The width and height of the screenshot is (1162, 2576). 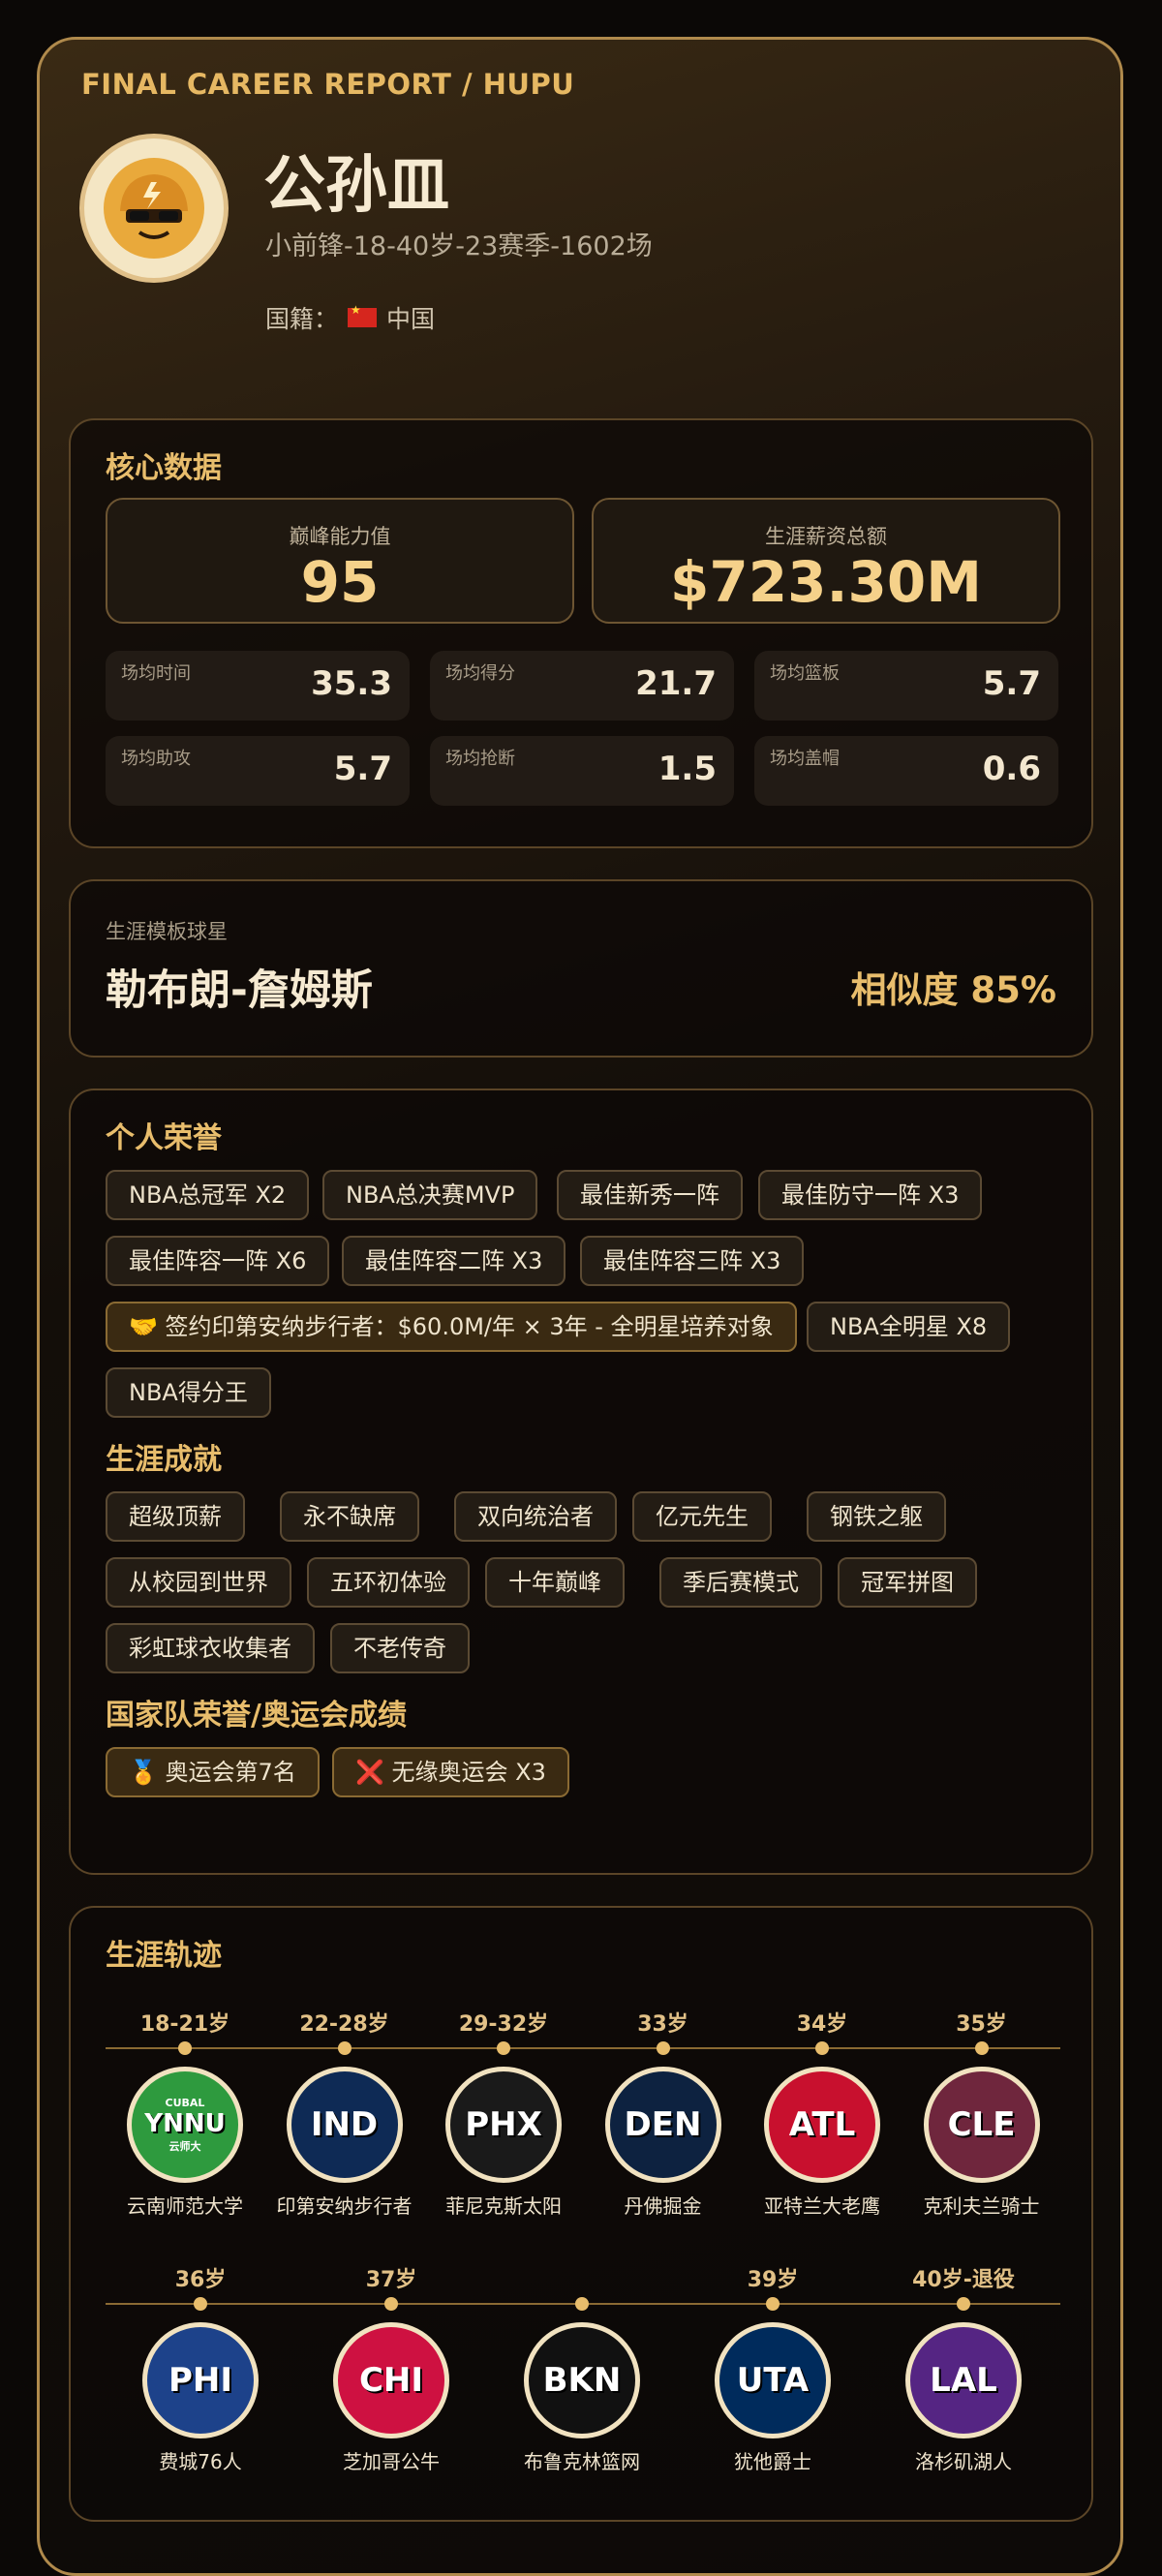 What do you see at coordinates (156, 759) in the screenshot?
I see `stat-label: 场均助攻` at bounding box center [156, 759].